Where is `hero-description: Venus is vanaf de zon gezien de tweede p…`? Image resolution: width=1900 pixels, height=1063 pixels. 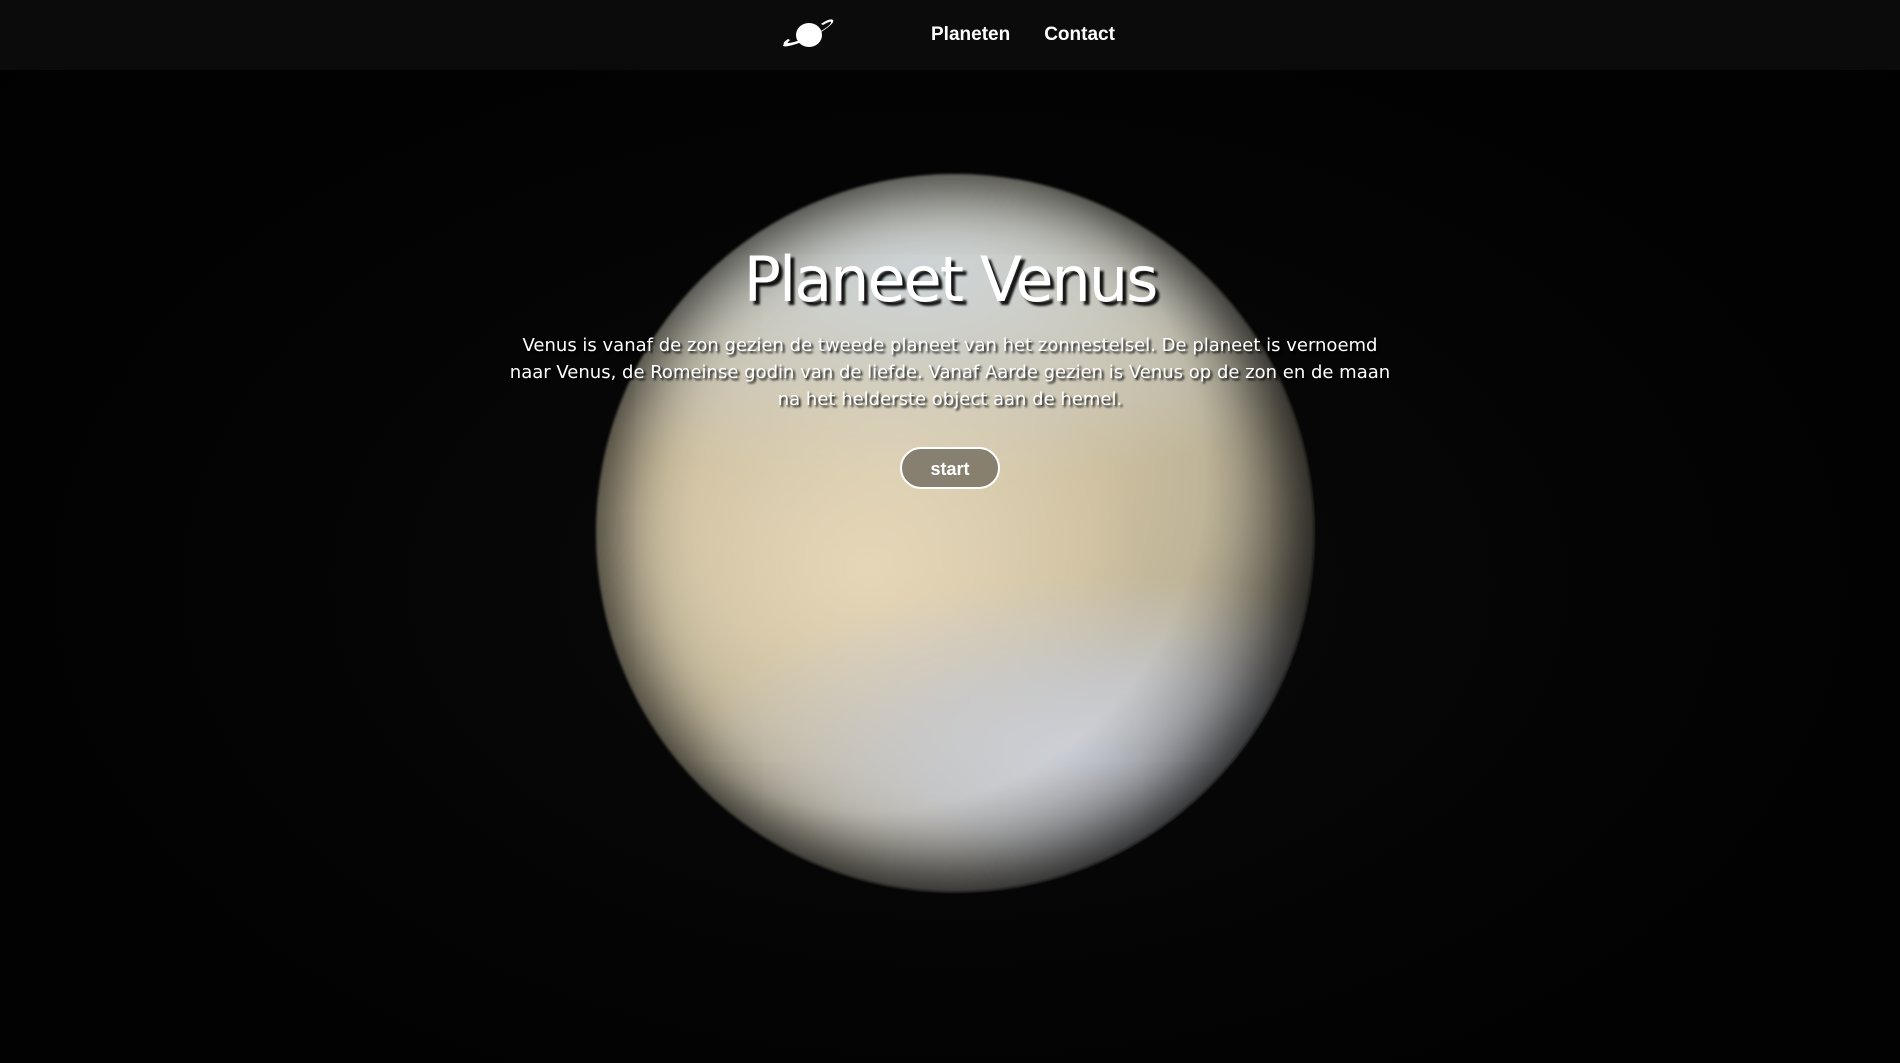
hero-description: Venus is vanaf de zon gezien de tweede p… is located at coordinates (950, 372).